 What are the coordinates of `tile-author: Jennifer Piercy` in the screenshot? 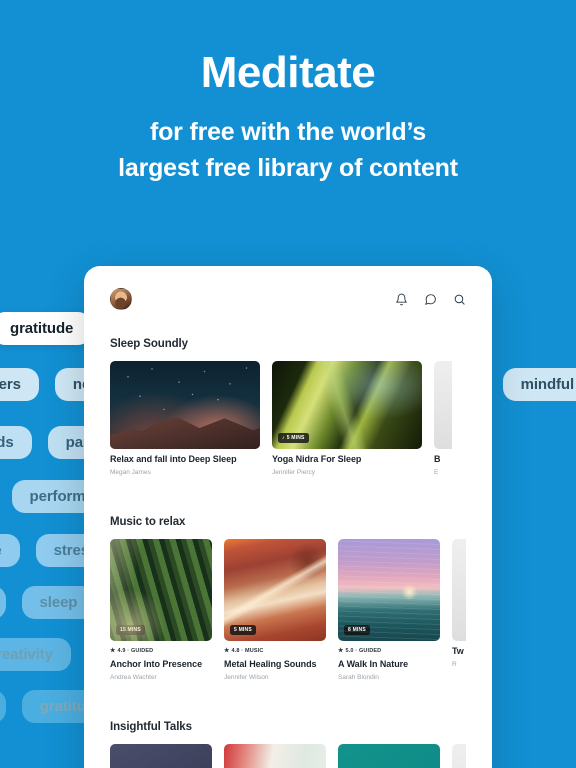 It's located at (293, 472).